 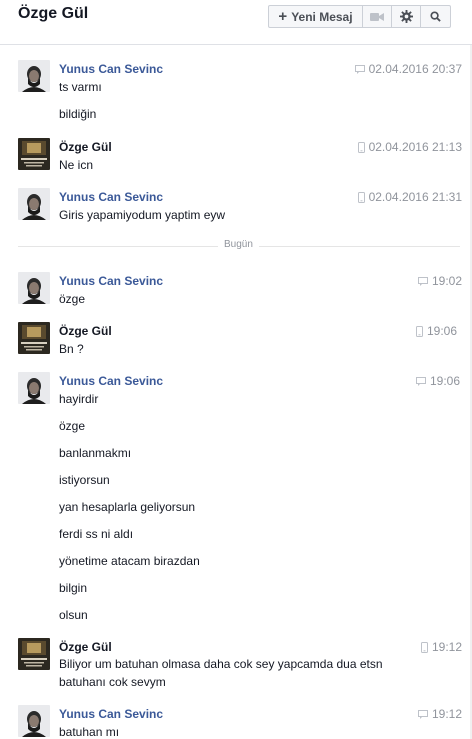 I want to click on message-text: banlanmakmı, so click(x=95, y=453).